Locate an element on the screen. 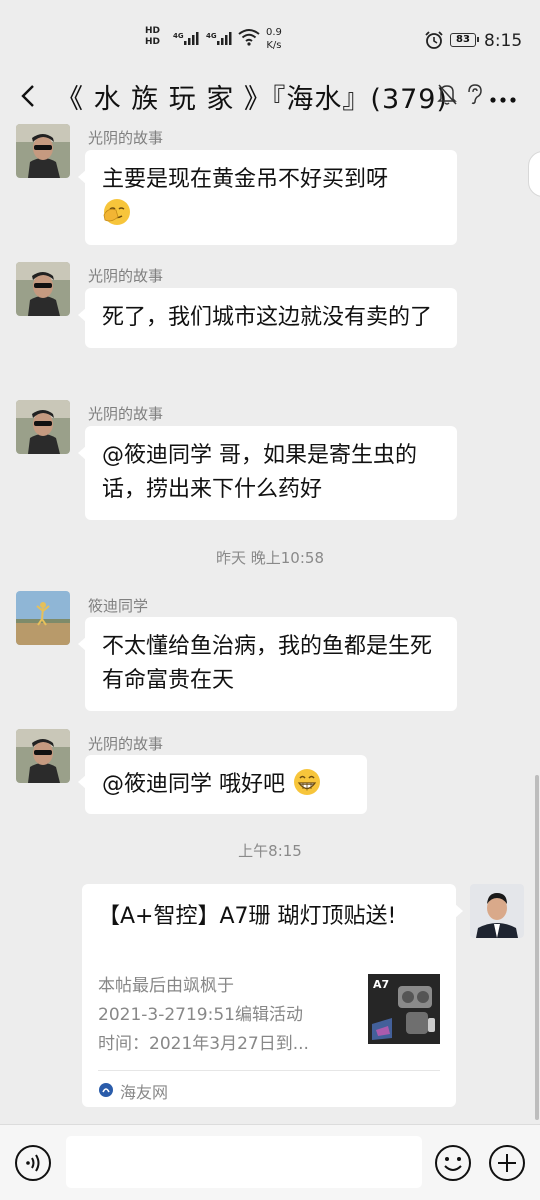  chat-title: 《 水 族 玩 家 》『海水』(379) is located at coordinates (252, 99).